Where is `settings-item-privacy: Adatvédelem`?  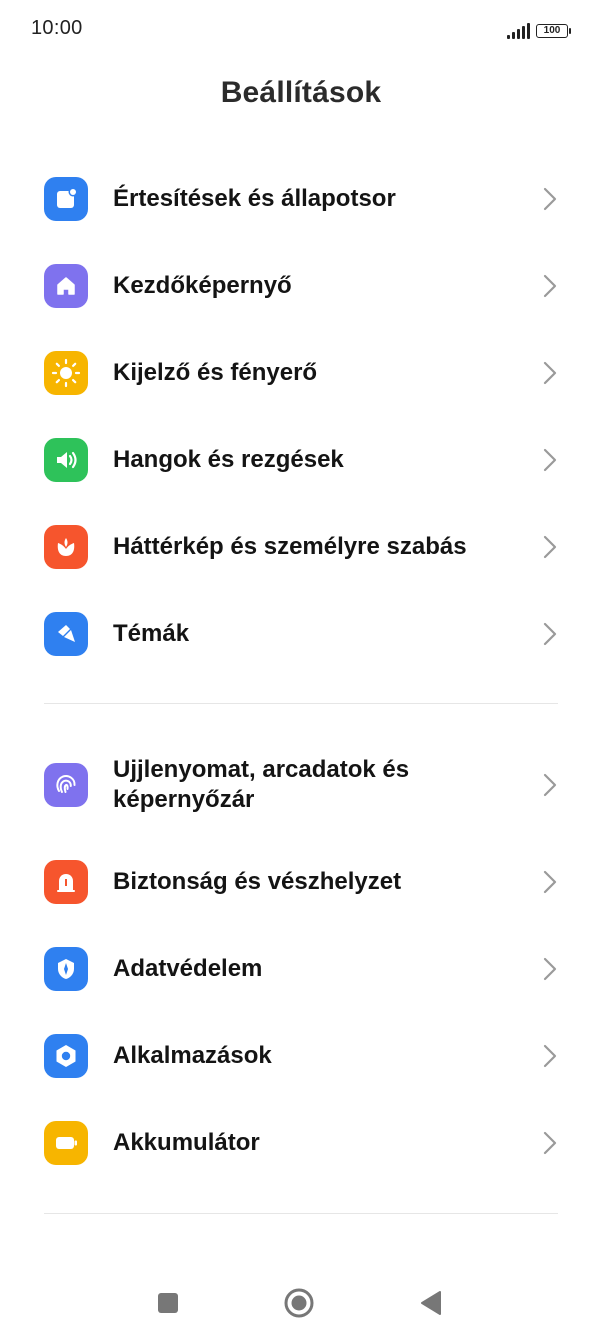
settings-item-privacy: Adatvédelem is located at coordinates (301, 969).